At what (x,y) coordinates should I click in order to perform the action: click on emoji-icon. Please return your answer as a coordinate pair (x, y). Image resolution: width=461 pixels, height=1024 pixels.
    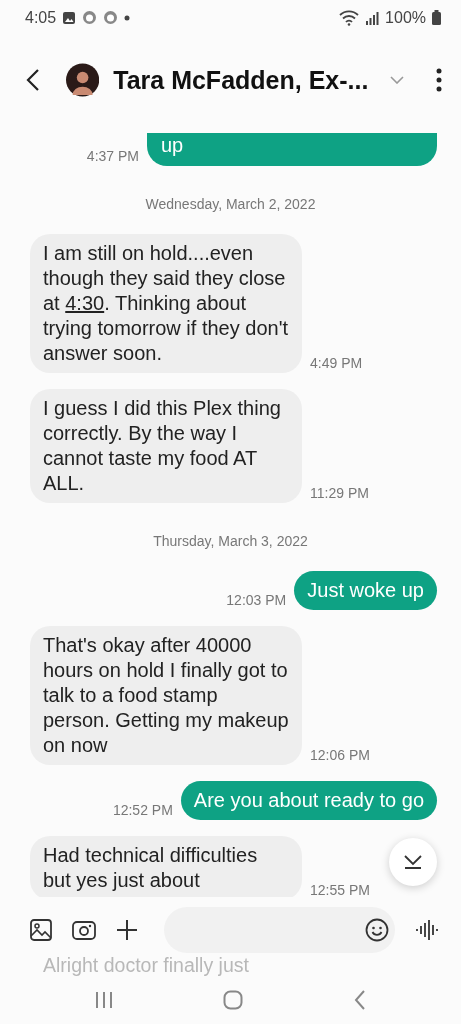
    Looking at the image, I should click on (377, 930).